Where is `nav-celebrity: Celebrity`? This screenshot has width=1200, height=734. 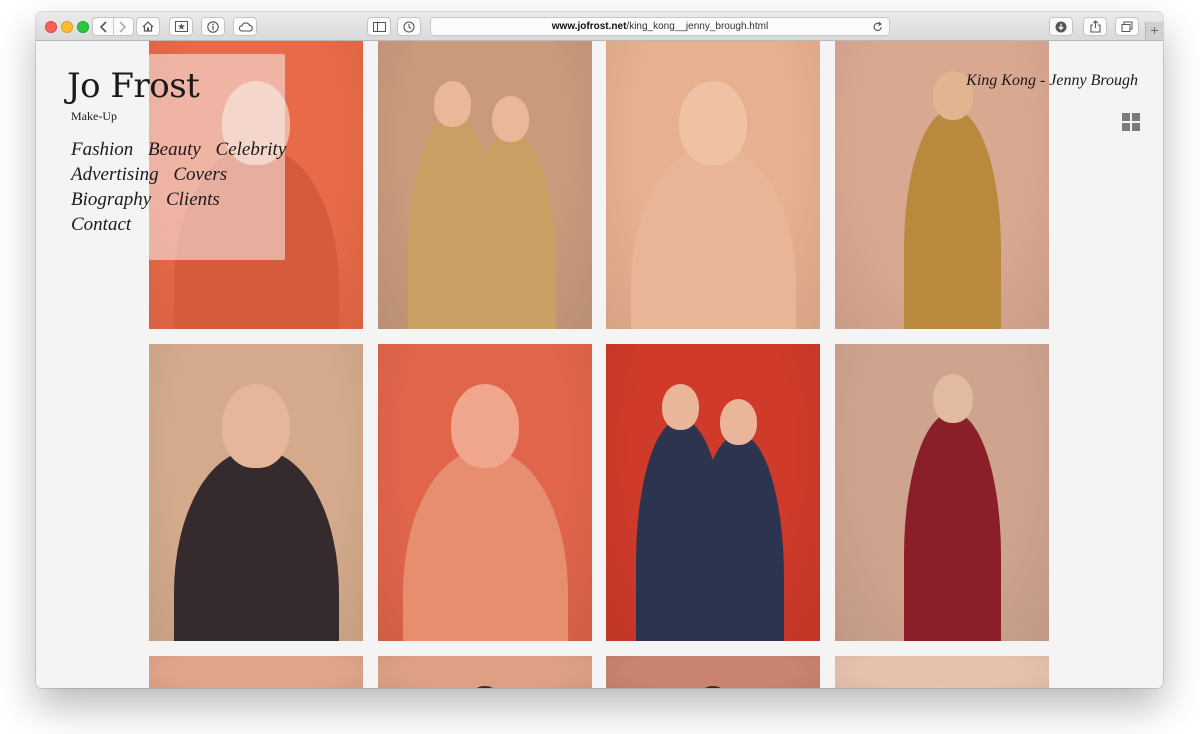 nav-celebrity: Celebrity is located at coordinates (251, 149).